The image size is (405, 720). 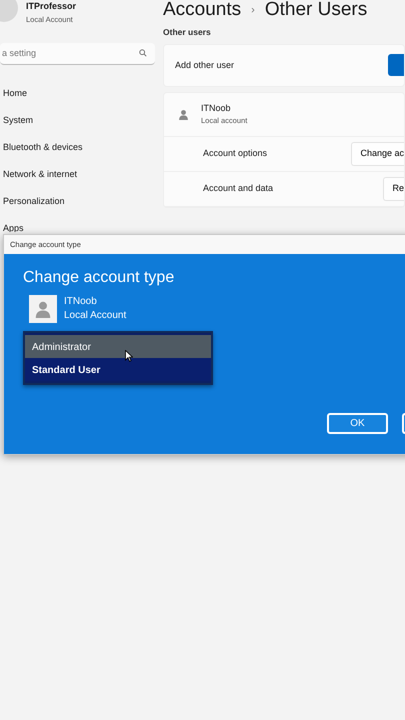 I want to click on search-box: a setting, so click(x=77, y=53).